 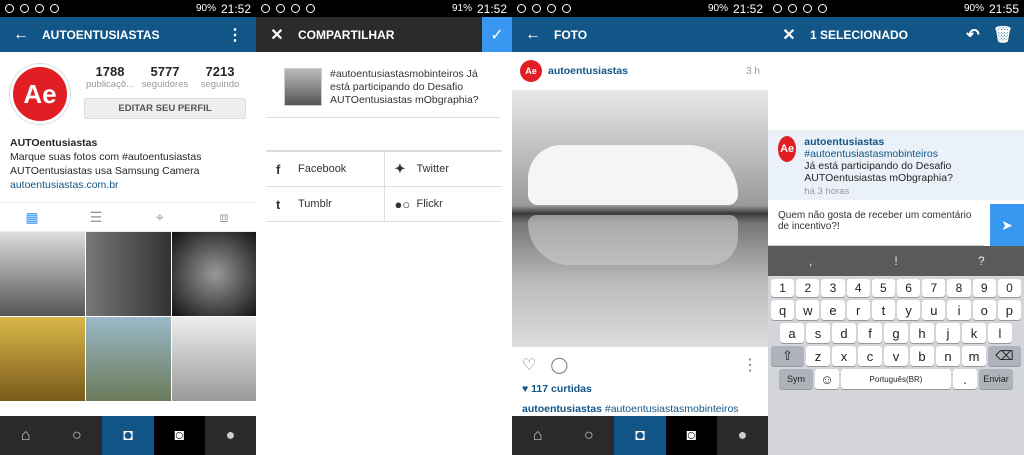 What do you see at coordinates (810, 261) in the screenshot?
I see `kb-suggest-comma: ,` at bounding box center [810, 261].